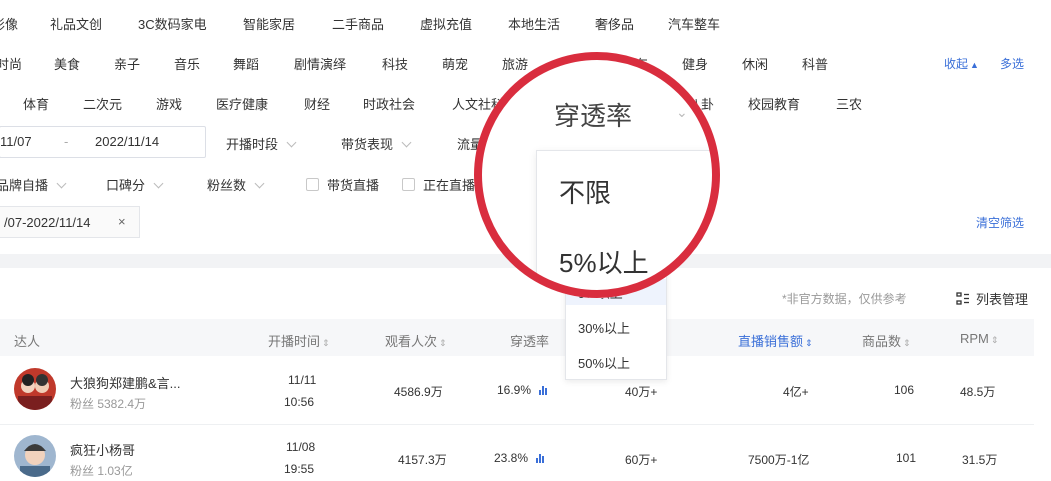 The height and width of the screenshot is (481, 1051). I want to click on column-header-creator: 达人, so click(27, 341).